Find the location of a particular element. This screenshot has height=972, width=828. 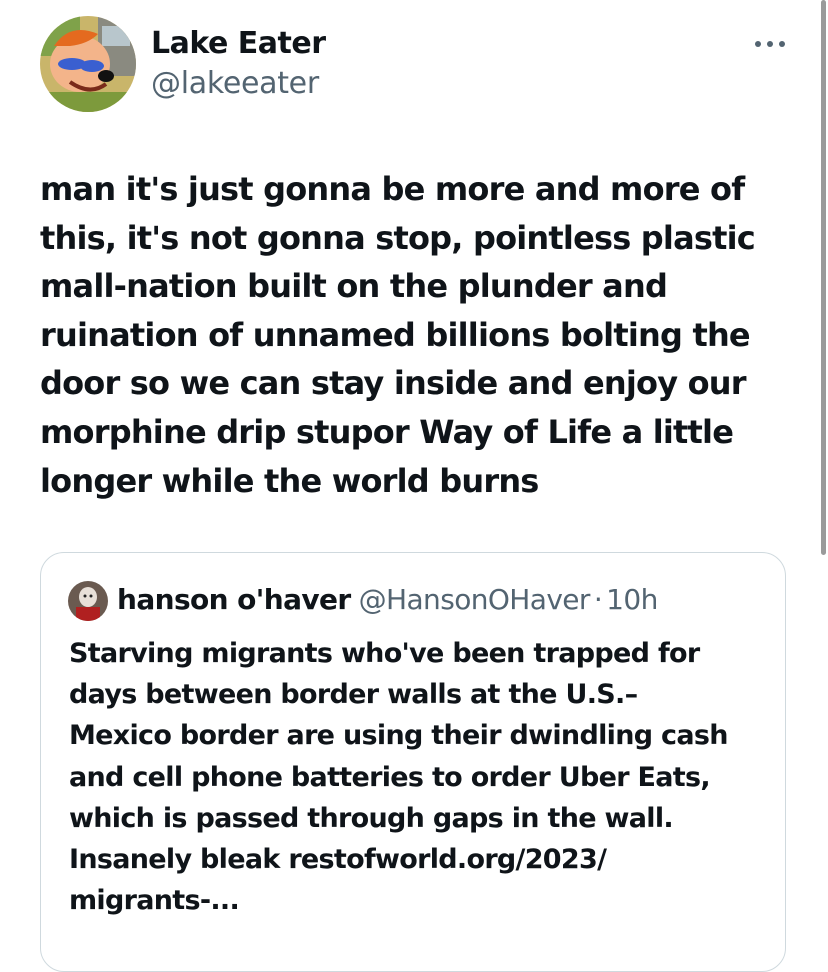

author-display-name: Lake Eater is located at coordinates (238, 43).